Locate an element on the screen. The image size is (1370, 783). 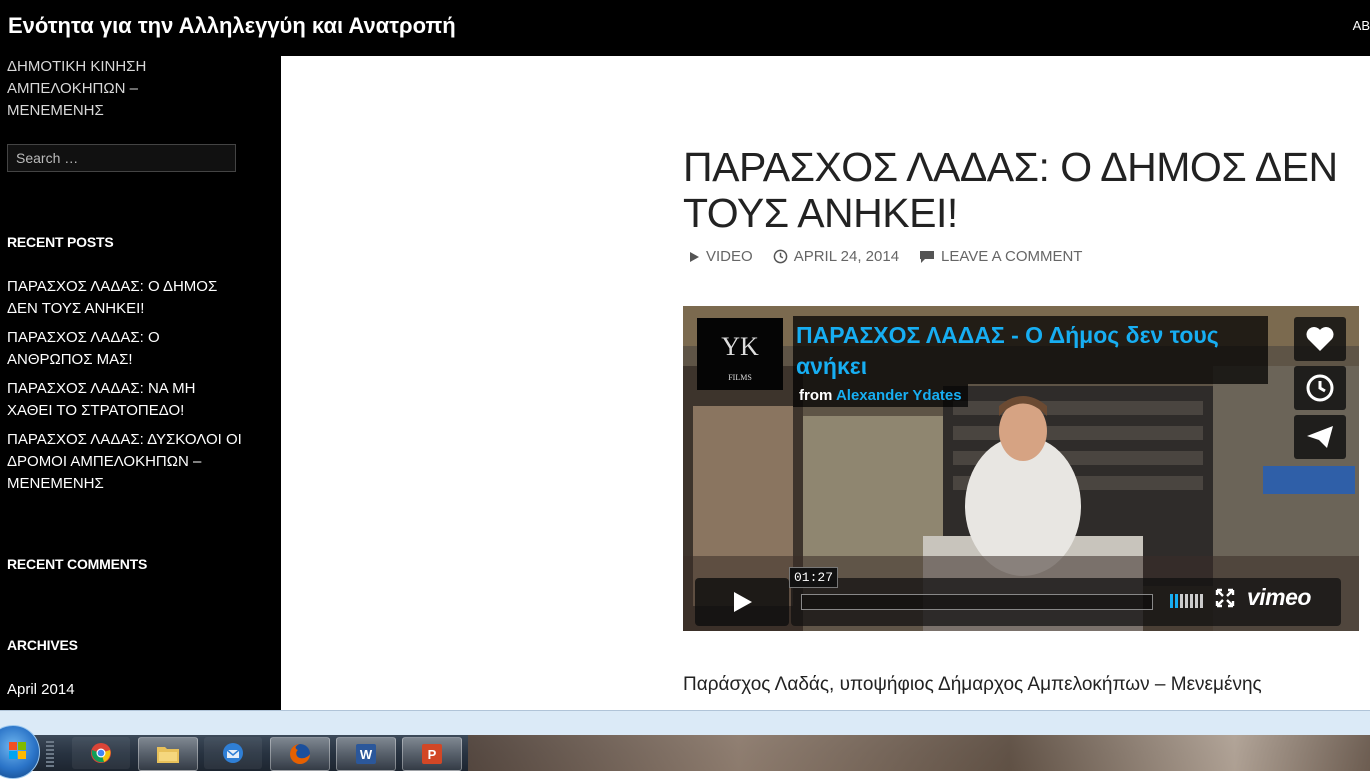
chrome-icon is located at coordinates (101, 753).